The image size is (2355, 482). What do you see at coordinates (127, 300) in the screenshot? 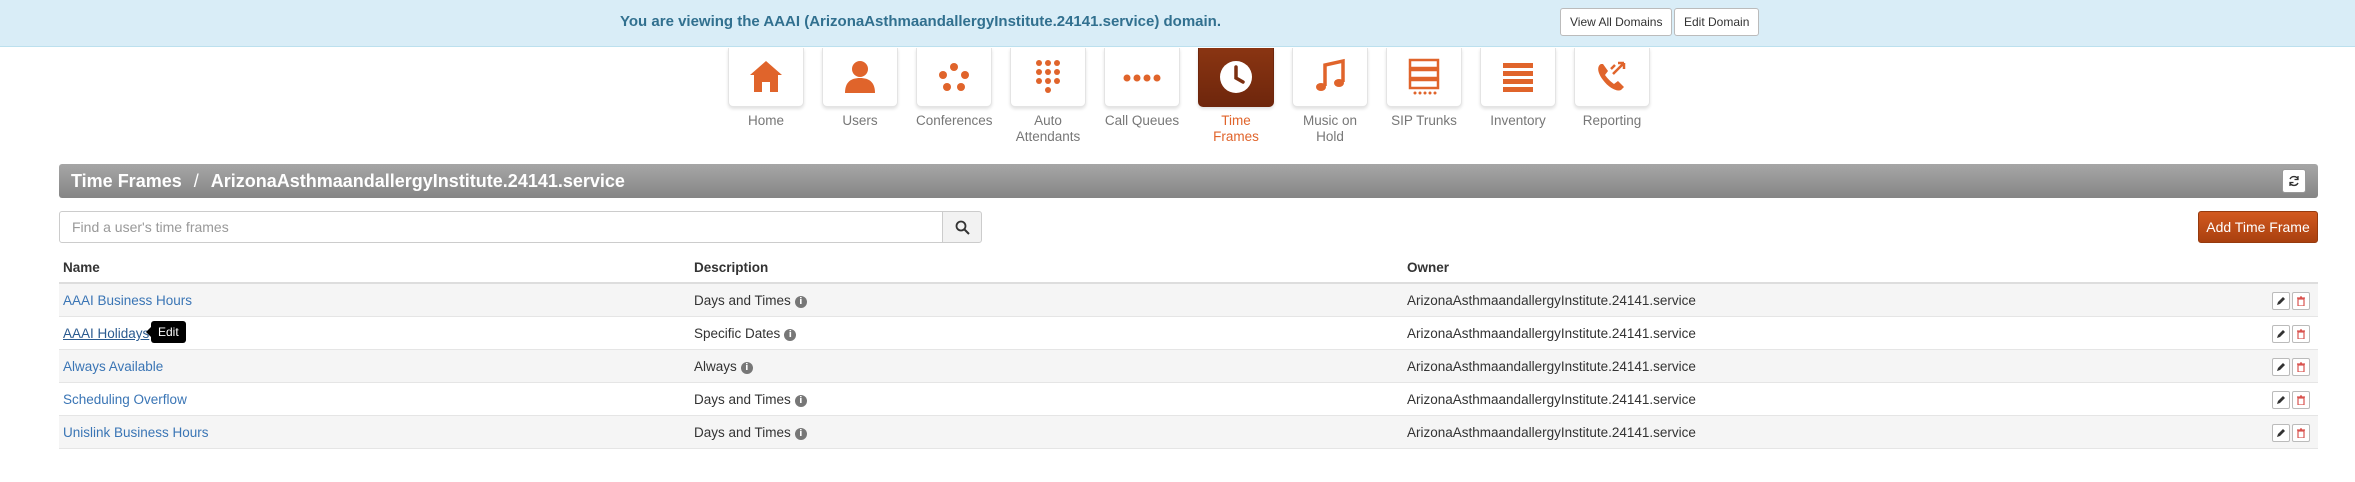
I see `time-frame-name-link: AAAI Business Hours` at bounding box center [127, 300].